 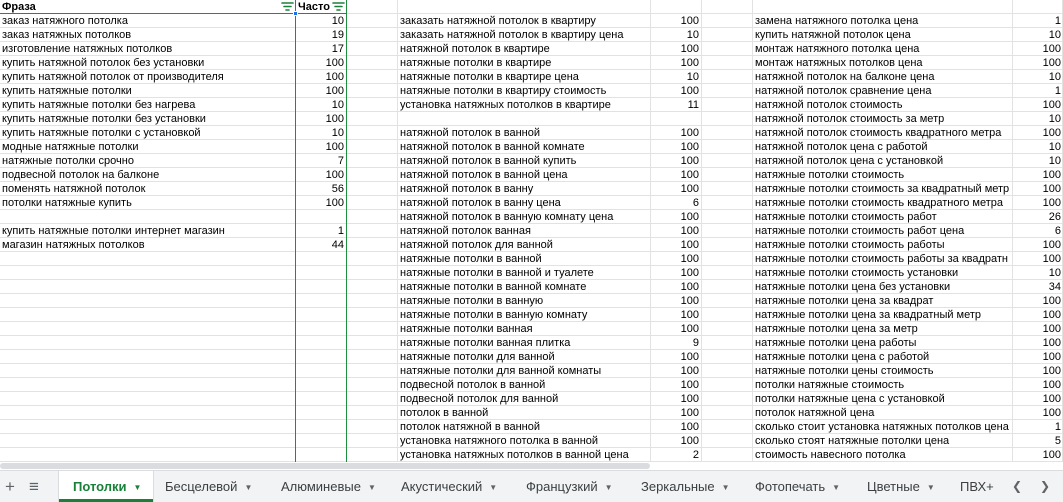 I want to click on phrase-cell: натяжные потолки цена за квадрат, so click(x=882, y=301).